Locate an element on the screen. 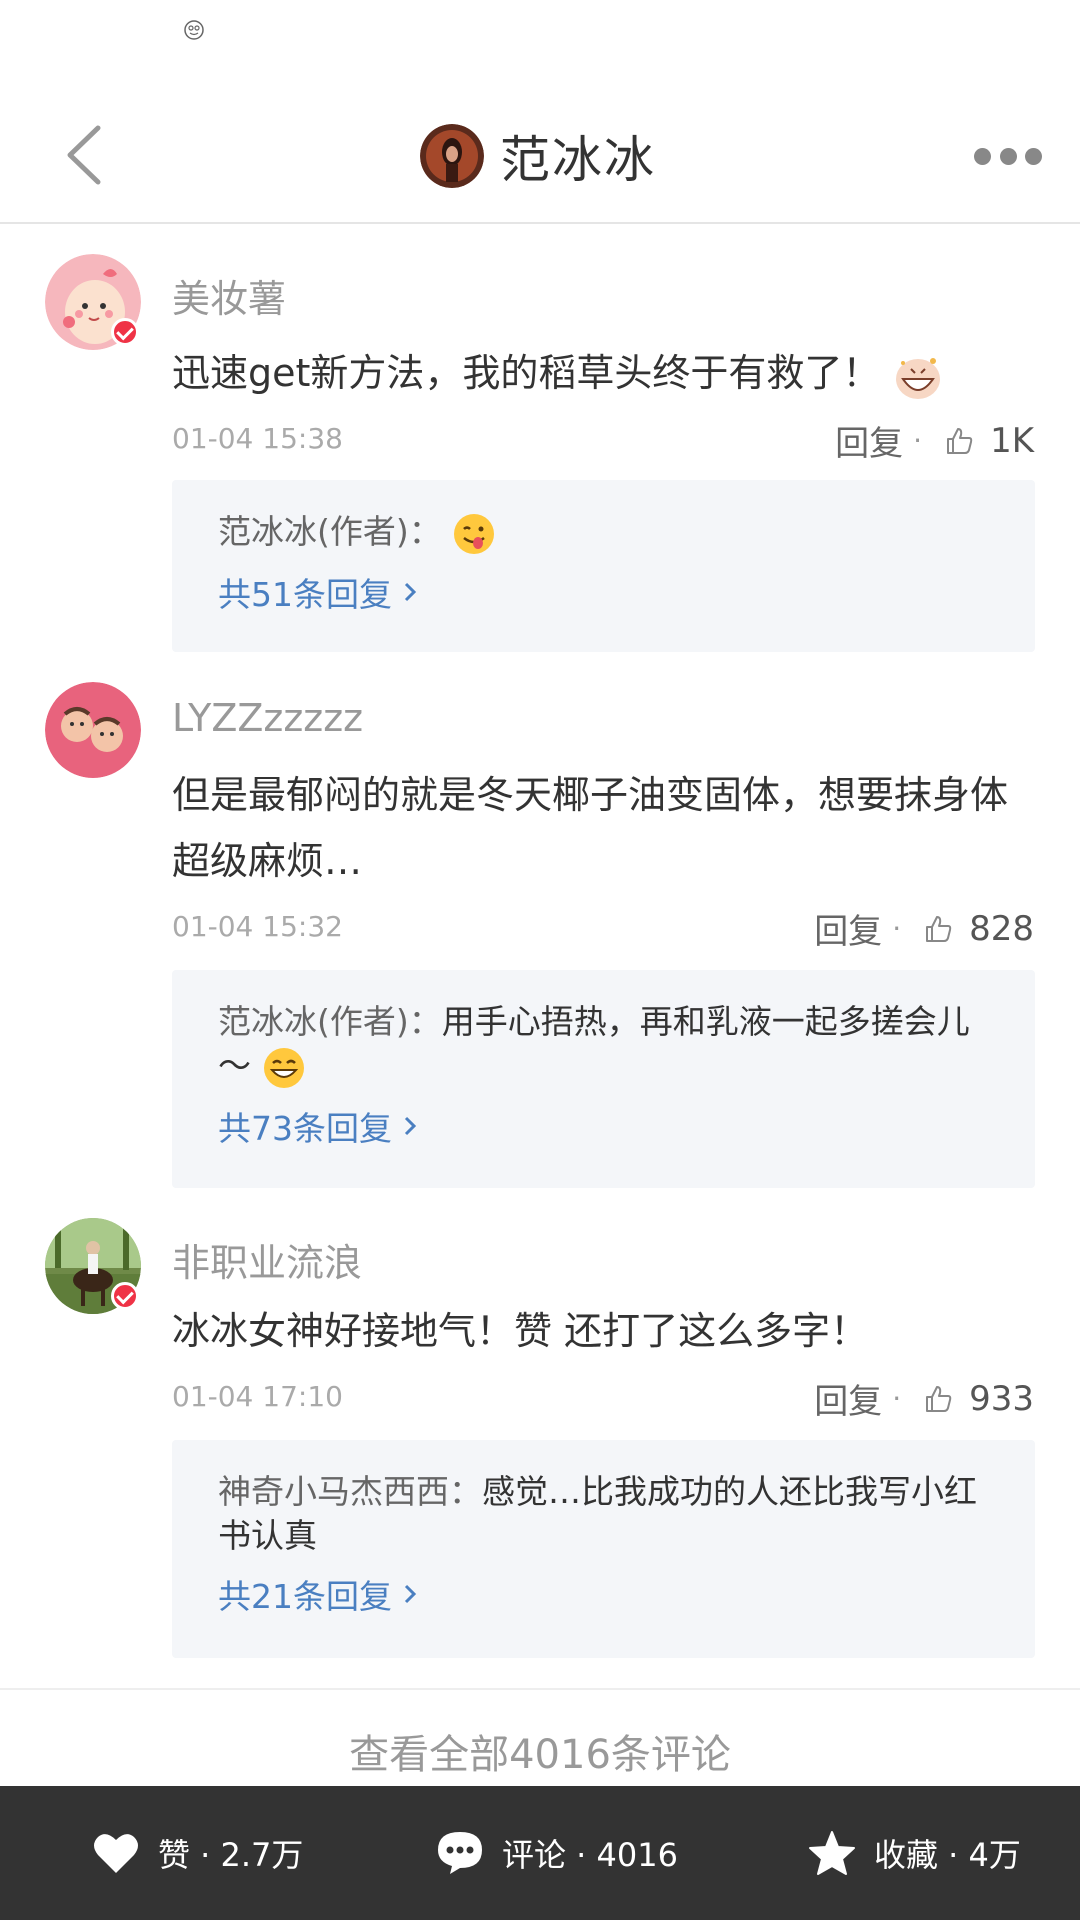 The height and width of the screenshot is (1920, 1080). back-button is located at coordinates (88, 155).